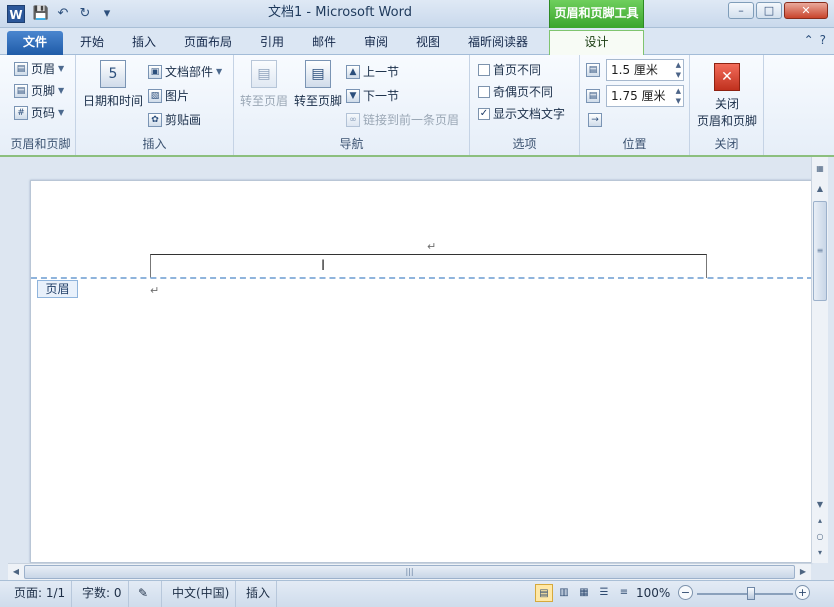  Describe the element at coordinates (4, 360) in the screenshot. I see `left-margin-strip` at that location.